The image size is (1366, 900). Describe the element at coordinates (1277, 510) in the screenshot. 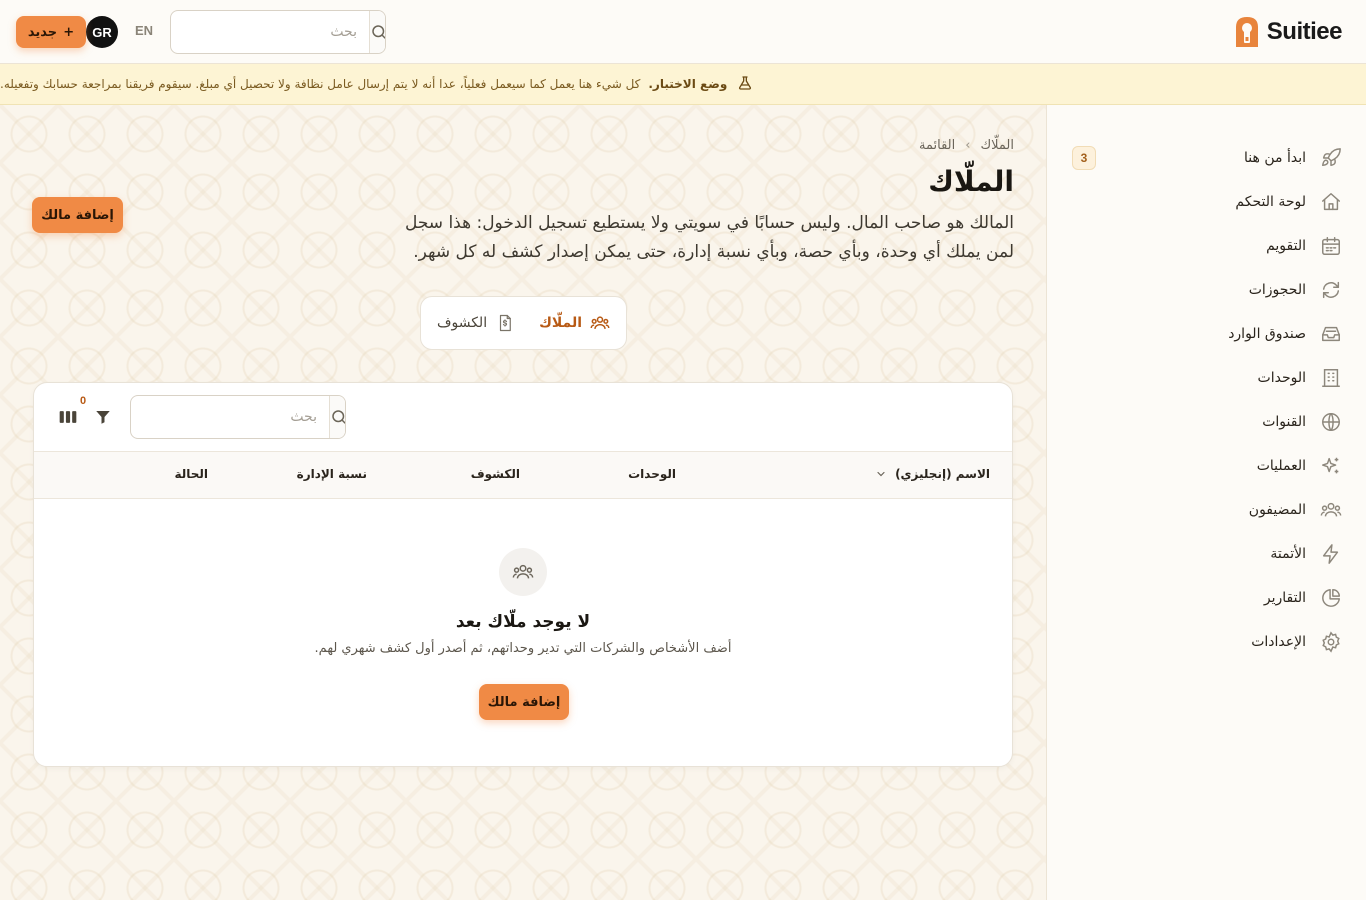

I see `sidebar-item-label: المضيفون` at that location.